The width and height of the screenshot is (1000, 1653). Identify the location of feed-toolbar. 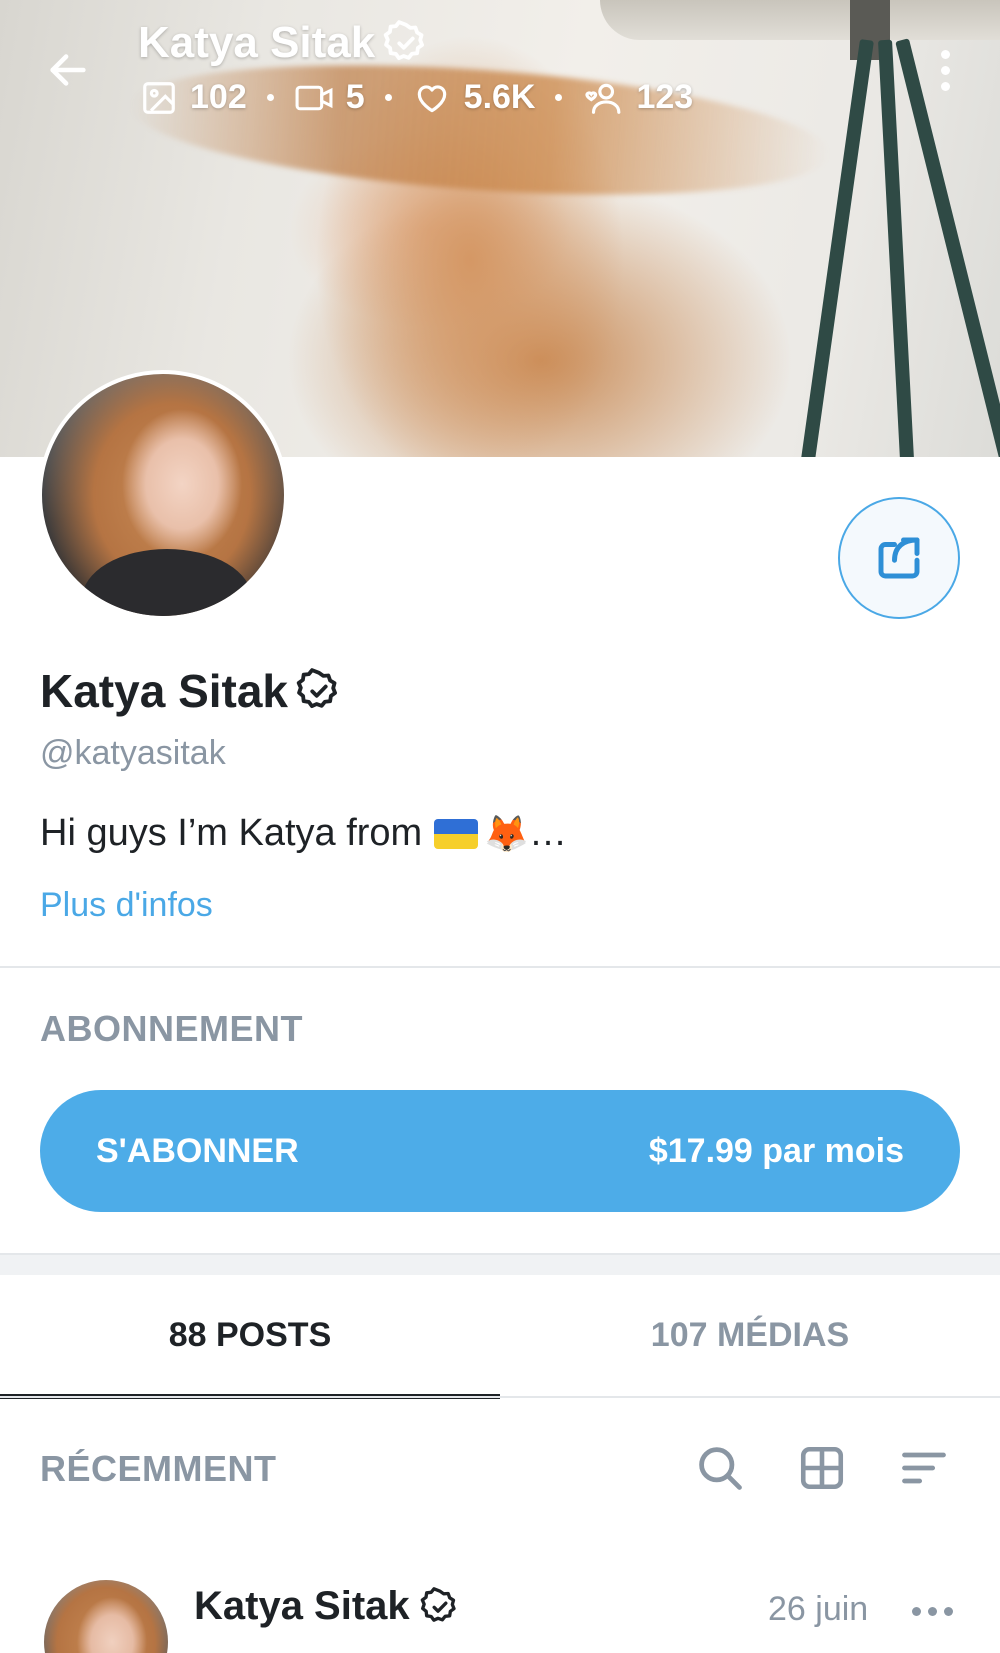
(822, 1468).